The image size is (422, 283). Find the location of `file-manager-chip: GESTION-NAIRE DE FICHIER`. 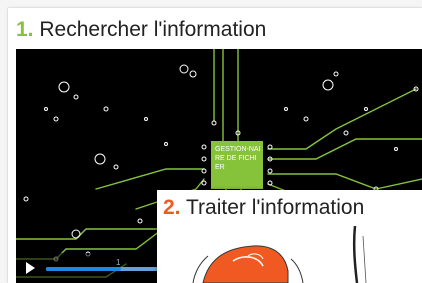

file-manager-chip: GESTION-NAIRE DE FICHIER is located at coordinates (237, 165).